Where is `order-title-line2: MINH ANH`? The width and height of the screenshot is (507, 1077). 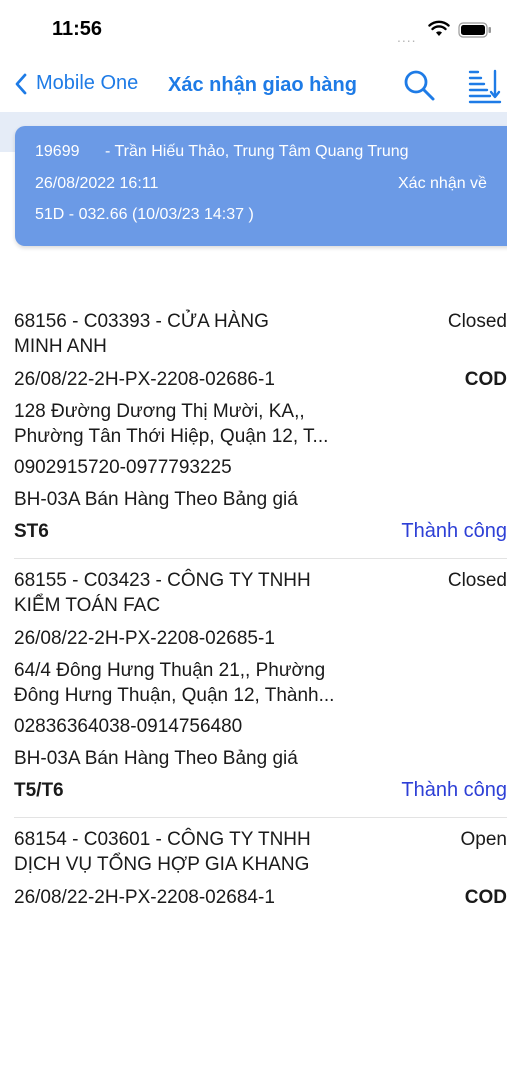
order-title-line2: MINH ANH is located at coordinates (60, 346).